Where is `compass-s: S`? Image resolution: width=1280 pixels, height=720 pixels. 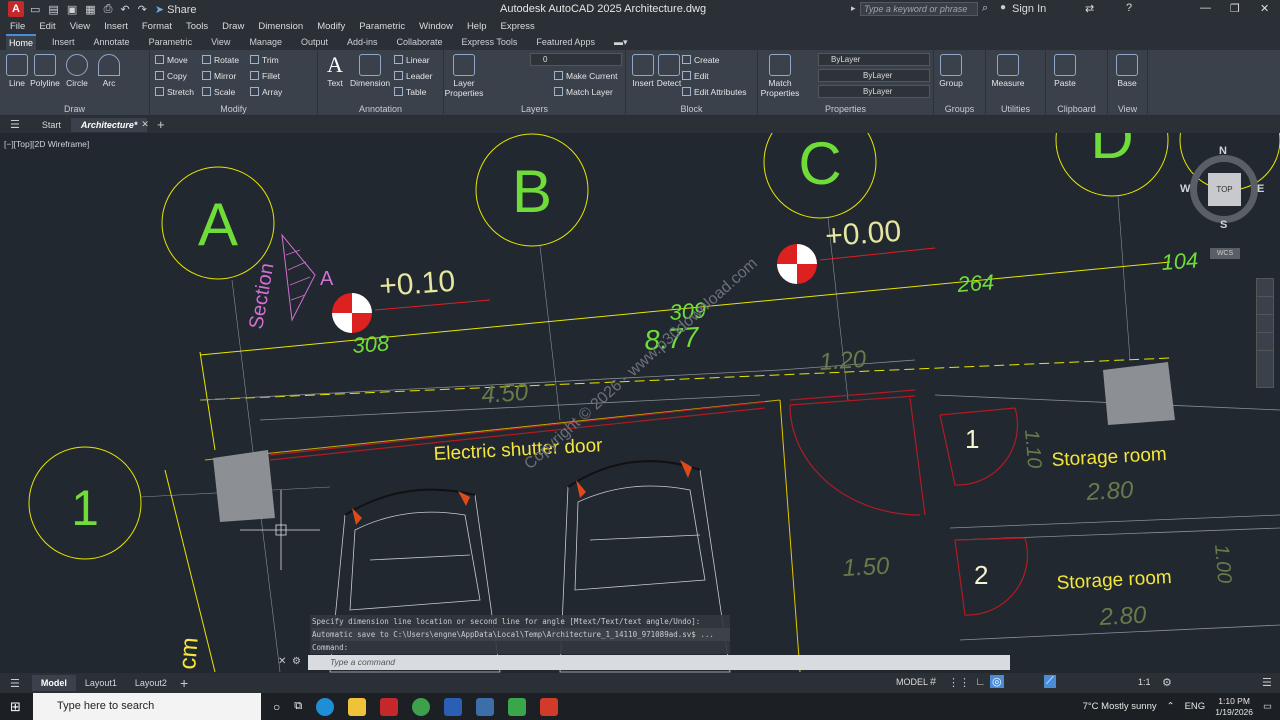 compass-s: S is located at coordinates (1223, 225).